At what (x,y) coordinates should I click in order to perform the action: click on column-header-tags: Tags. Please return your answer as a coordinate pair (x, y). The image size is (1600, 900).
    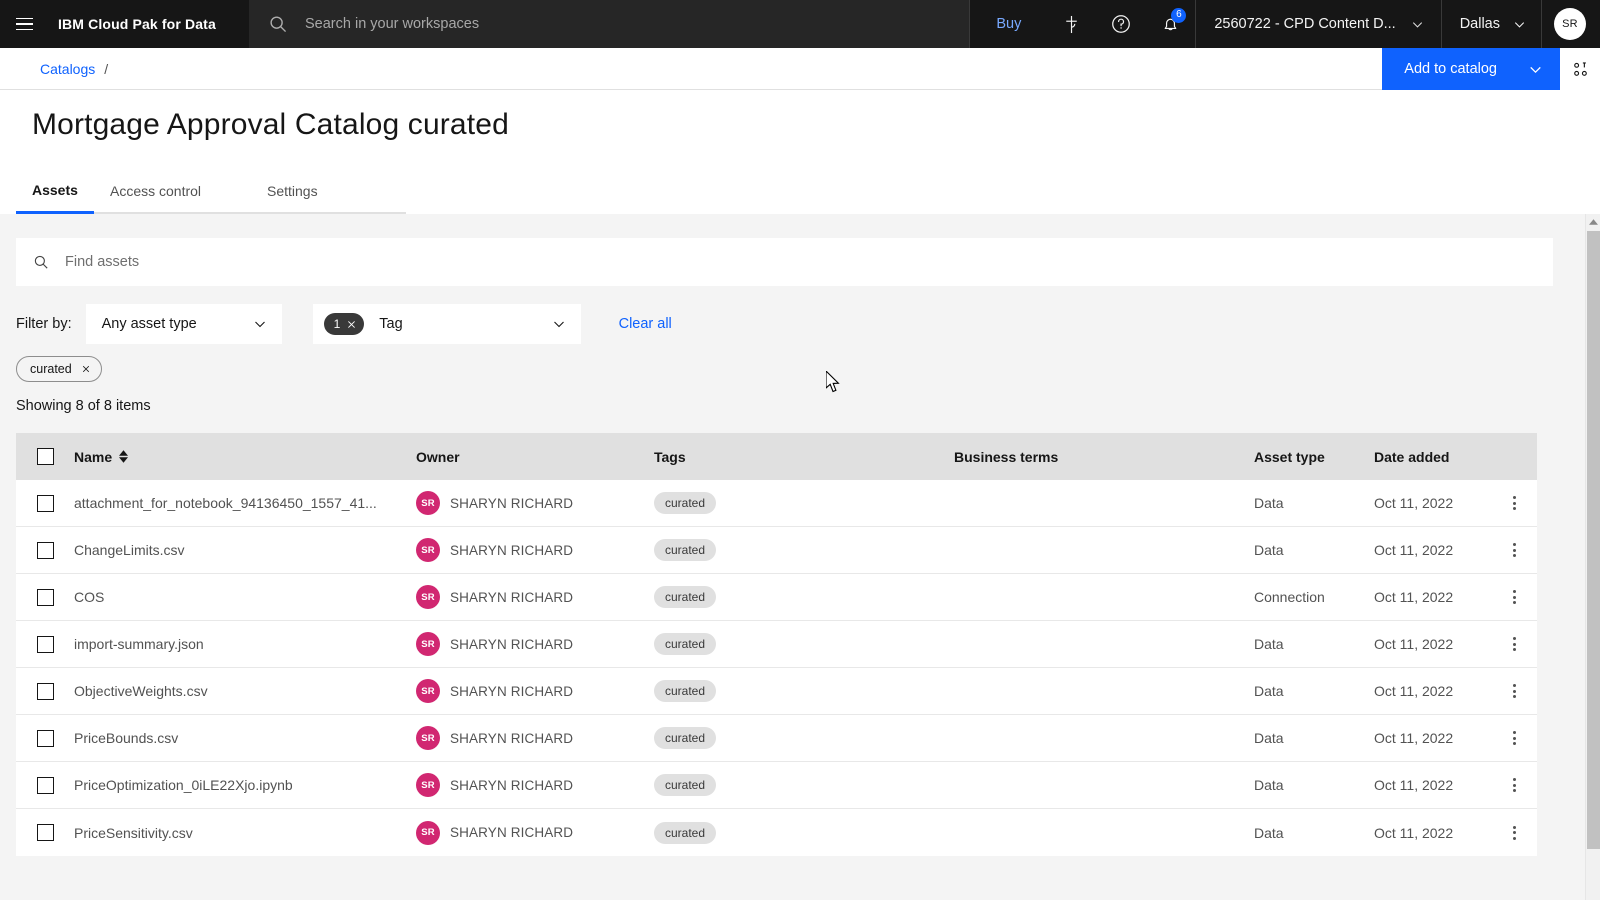
    Looking at the image, I should click on (804, 457).